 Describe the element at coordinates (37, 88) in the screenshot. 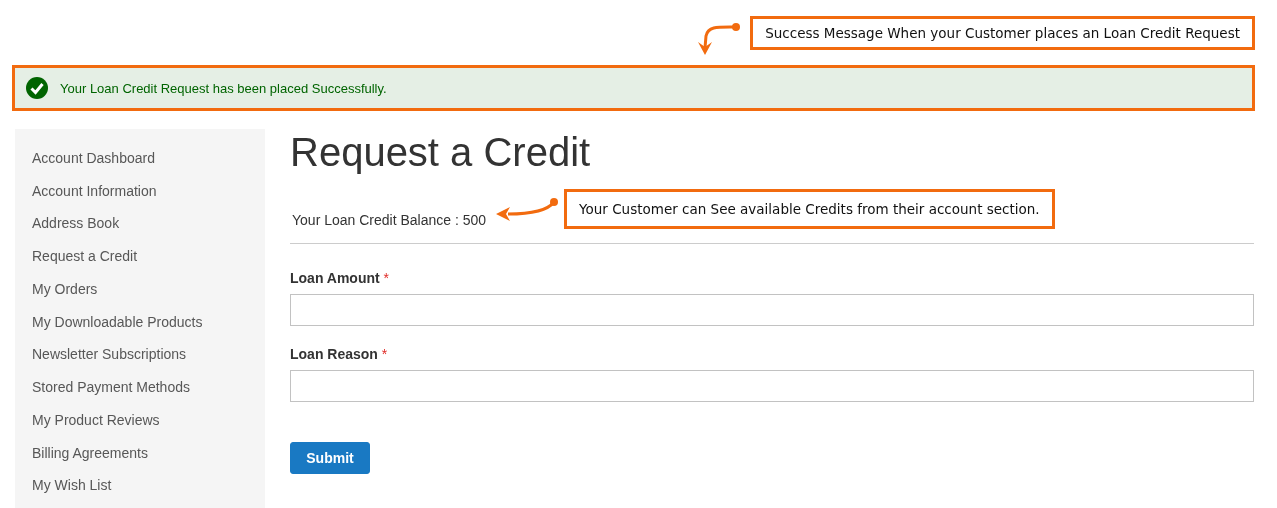

I see `checkmark-icon` at that location.